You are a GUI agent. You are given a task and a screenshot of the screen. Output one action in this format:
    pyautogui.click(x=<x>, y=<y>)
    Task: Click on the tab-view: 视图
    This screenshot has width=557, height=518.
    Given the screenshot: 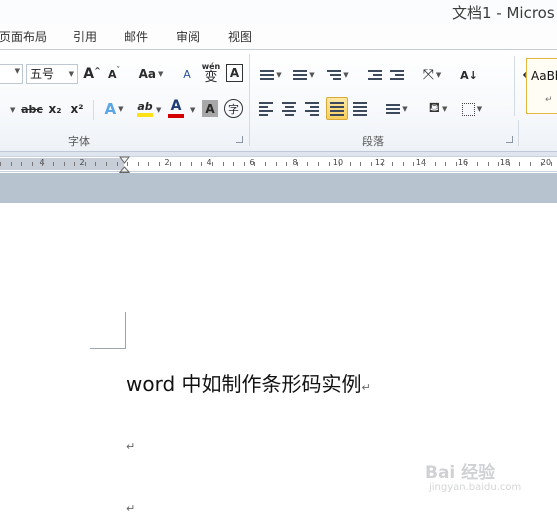 What is the action you would take?
    pyautogui.click(x=240, y=36)
    